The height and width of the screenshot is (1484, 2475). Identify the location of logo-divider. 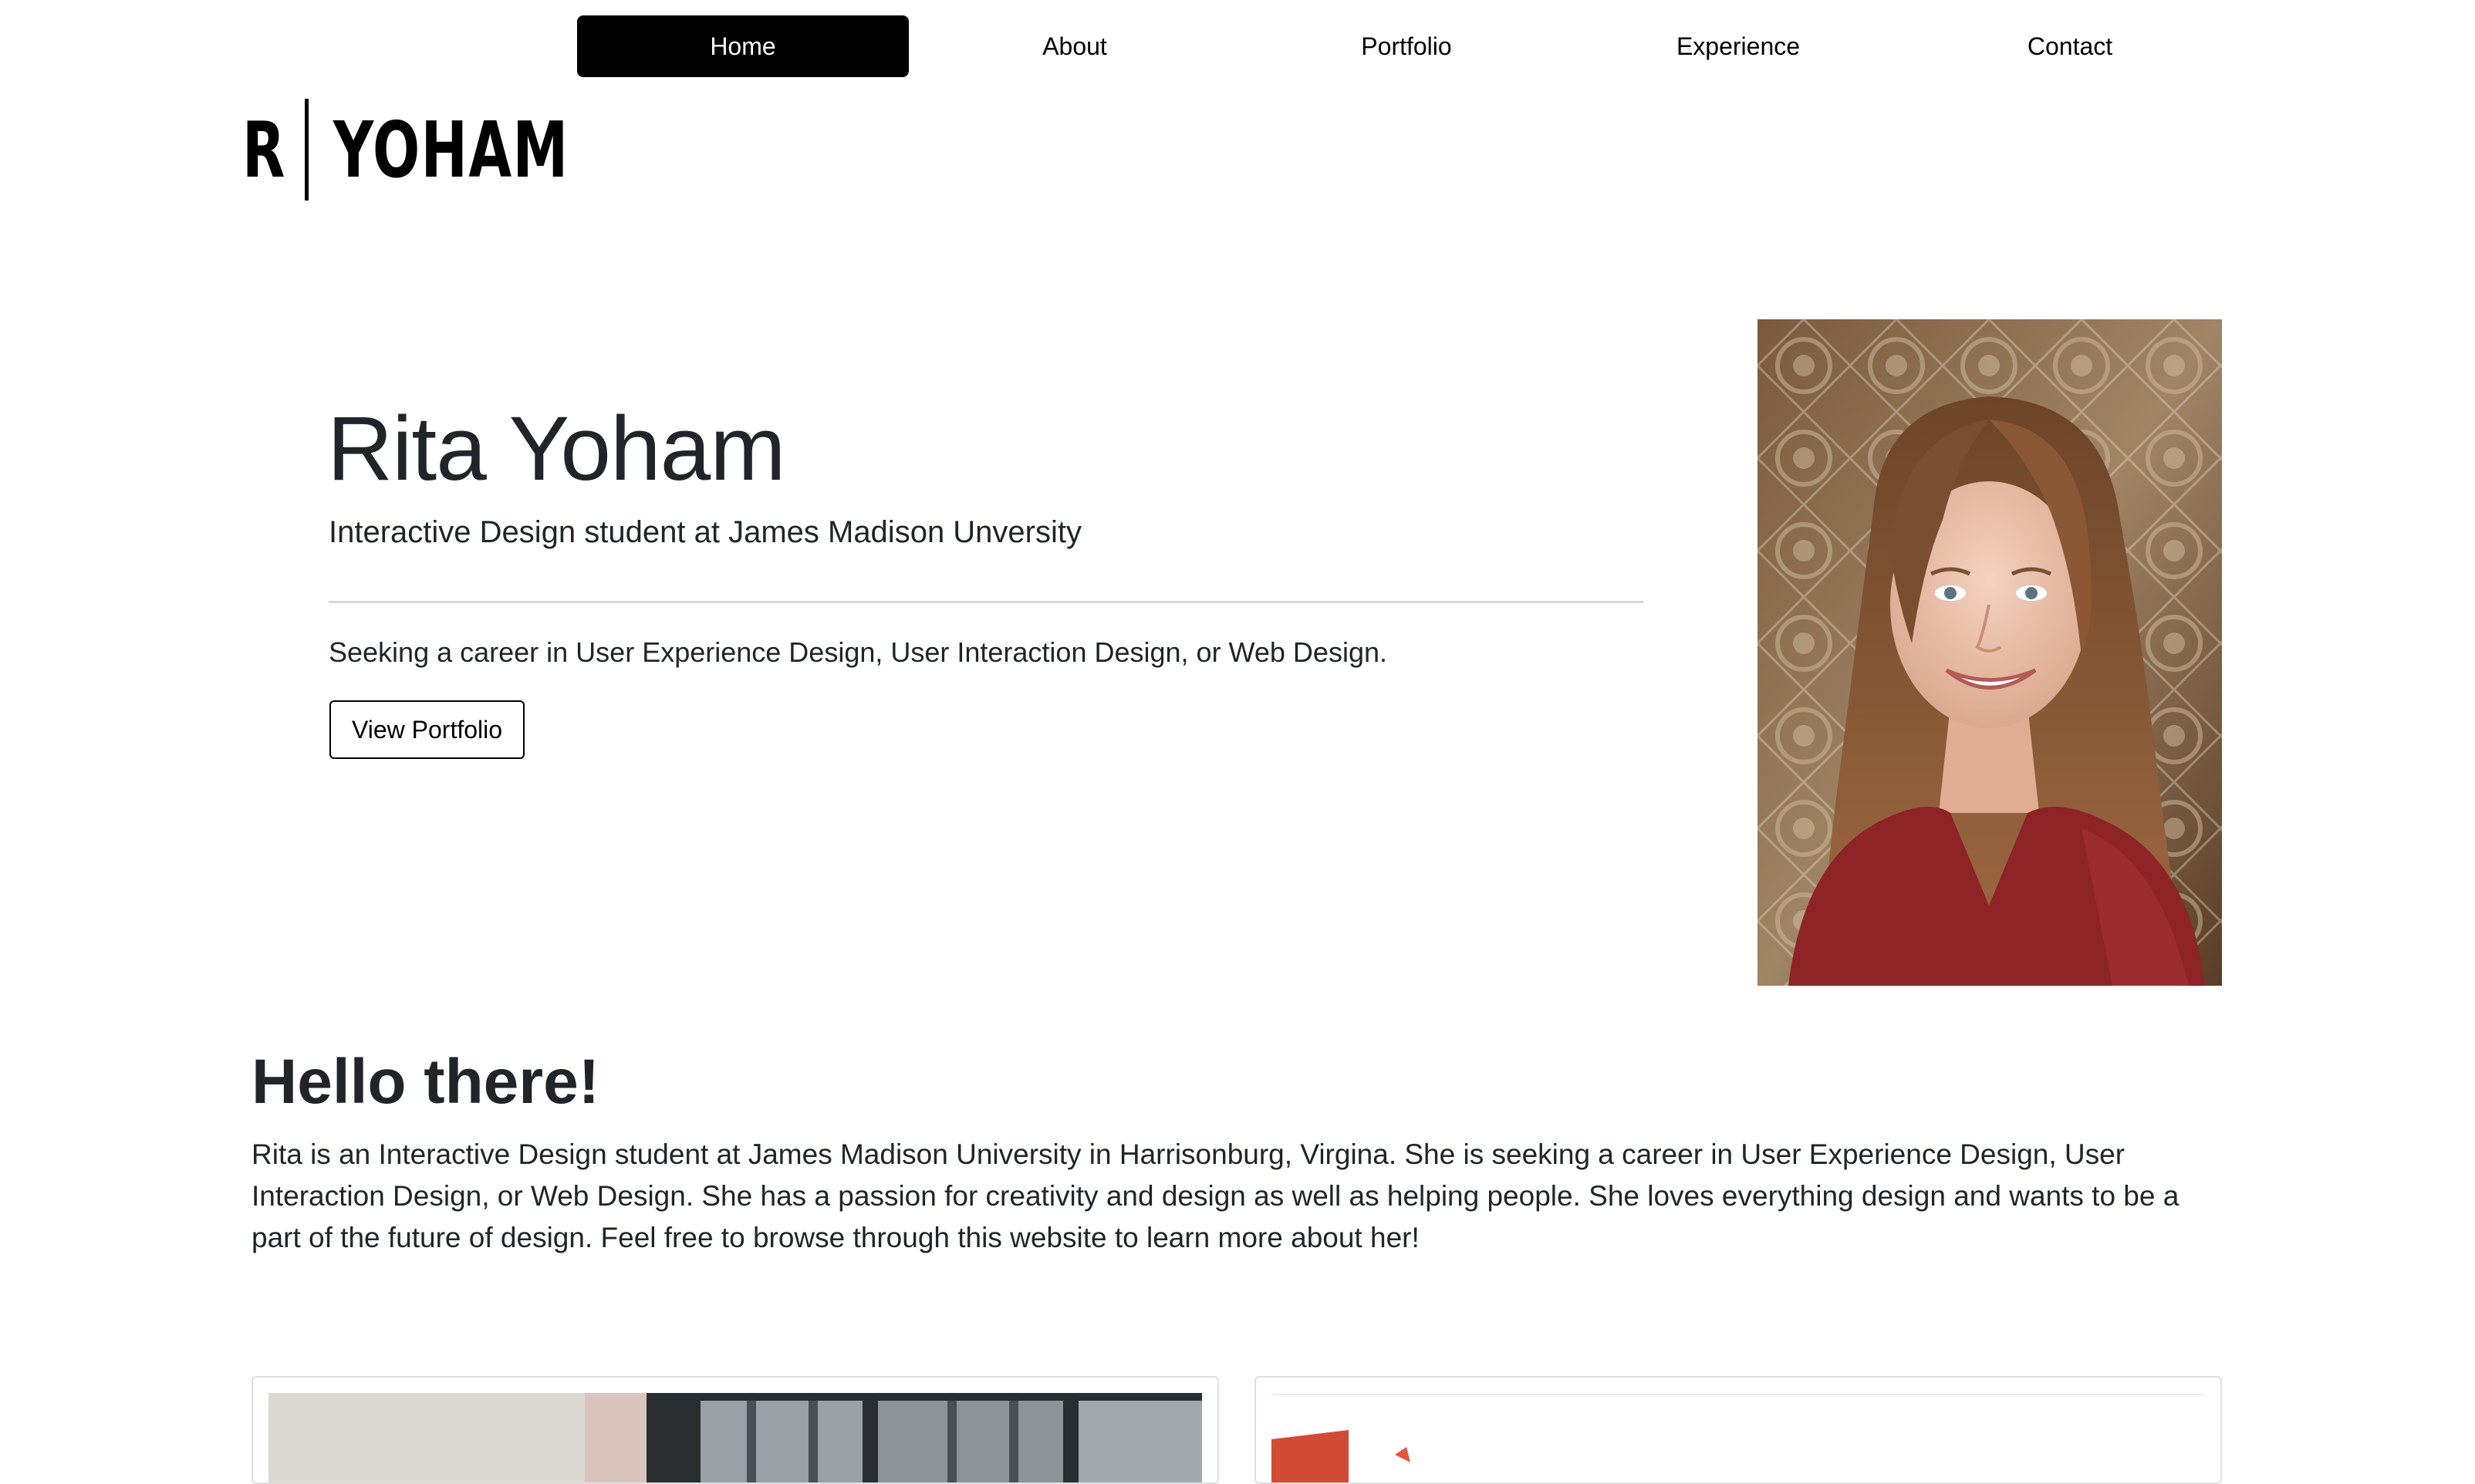
(307, 150).